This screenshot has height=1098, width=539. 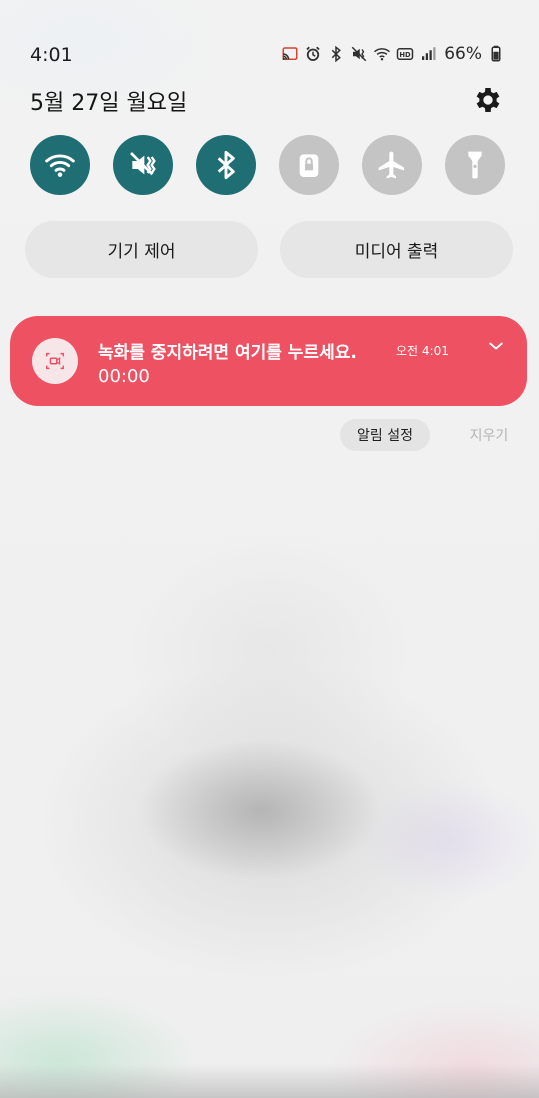 I want to click on battery-icon, so click(x=496, y=54).